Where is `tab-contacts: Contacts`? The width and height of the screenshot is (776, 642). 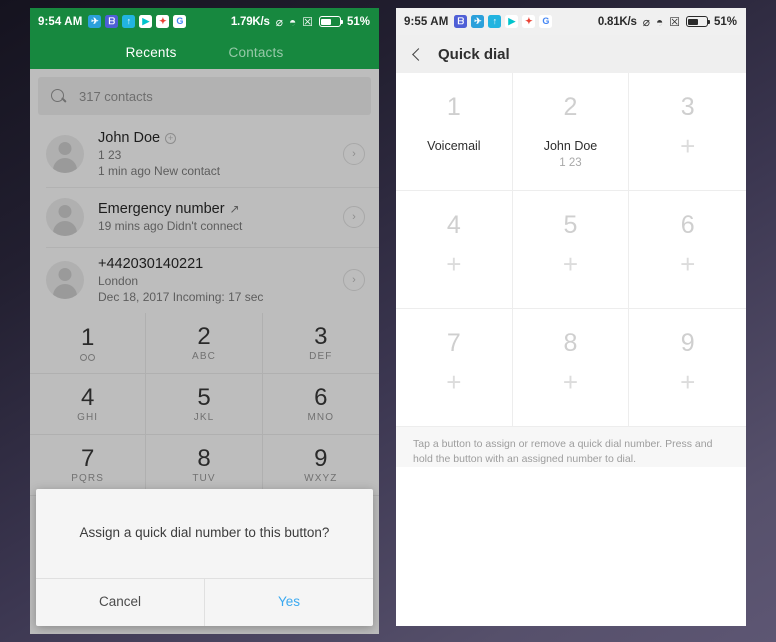
tab-contacts: Contacts is located at coordinates (256, 52).